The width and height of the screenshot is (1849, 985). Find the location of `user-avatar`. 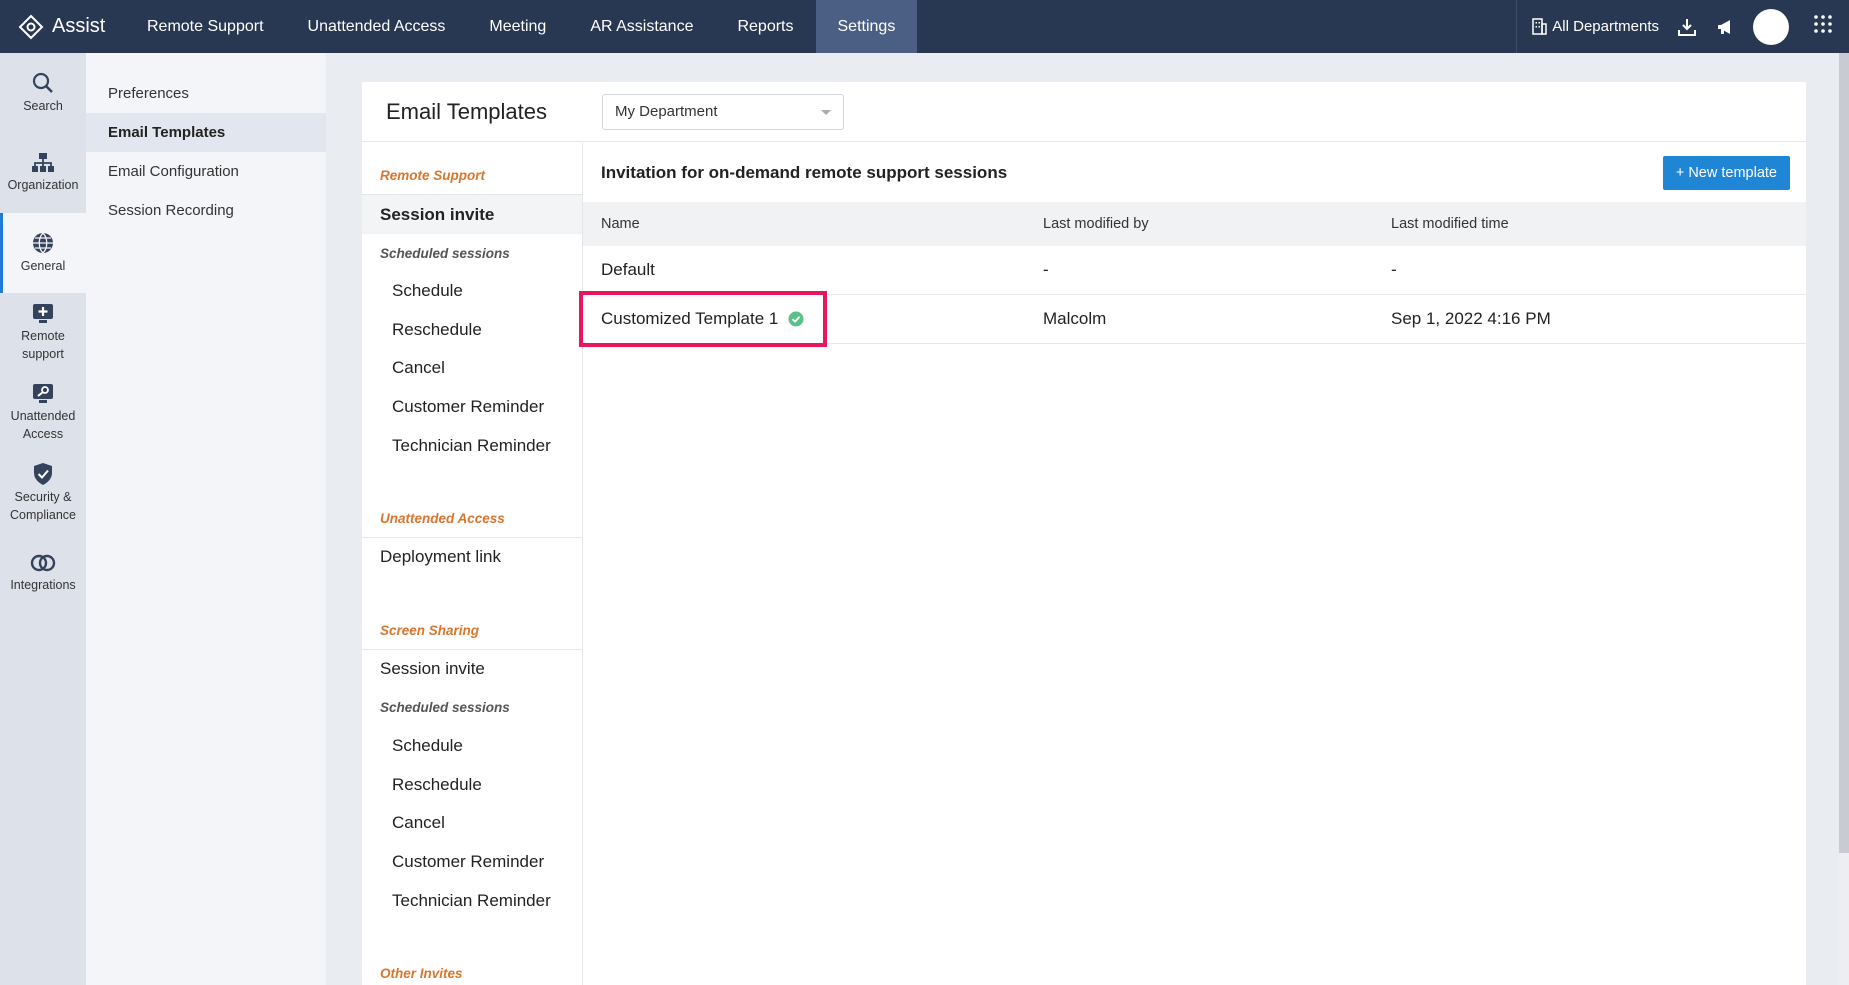

user-avatar is located at coordinates (1771, 26).